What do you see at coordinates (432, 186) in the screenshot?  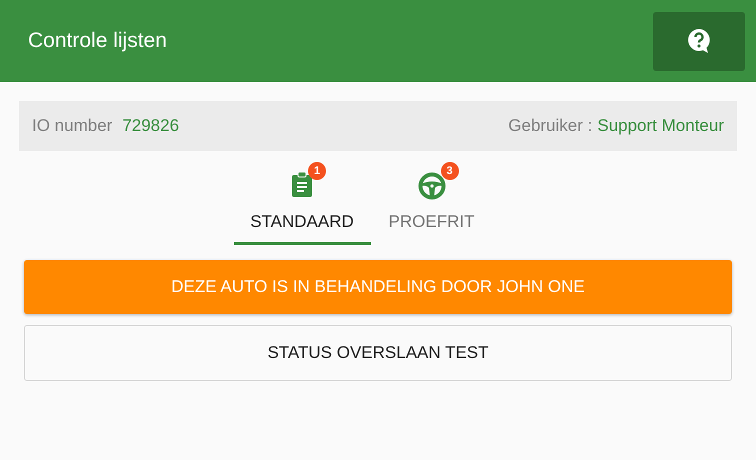 I see `steering-wheel-icon` at bounding box center [432, 186].